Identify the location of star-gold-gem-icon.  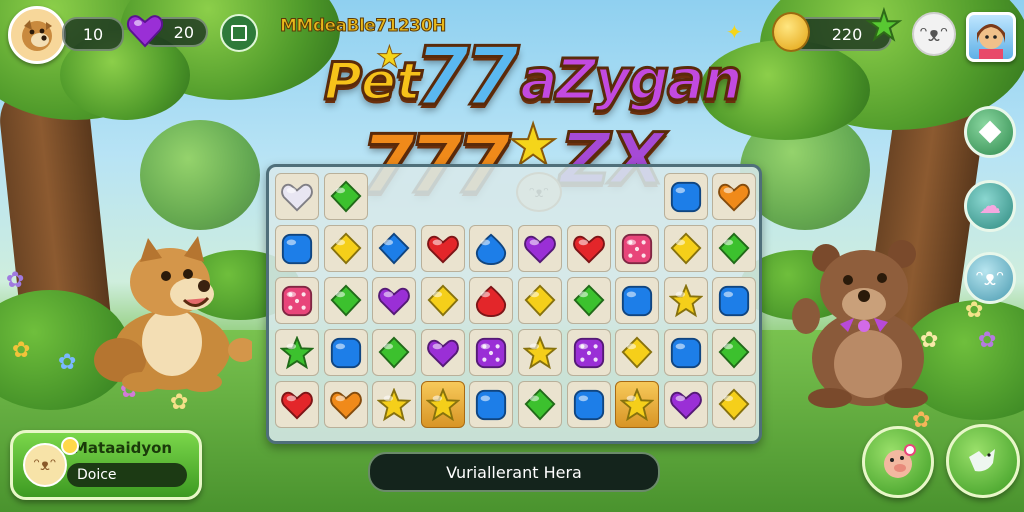
(637, 404).